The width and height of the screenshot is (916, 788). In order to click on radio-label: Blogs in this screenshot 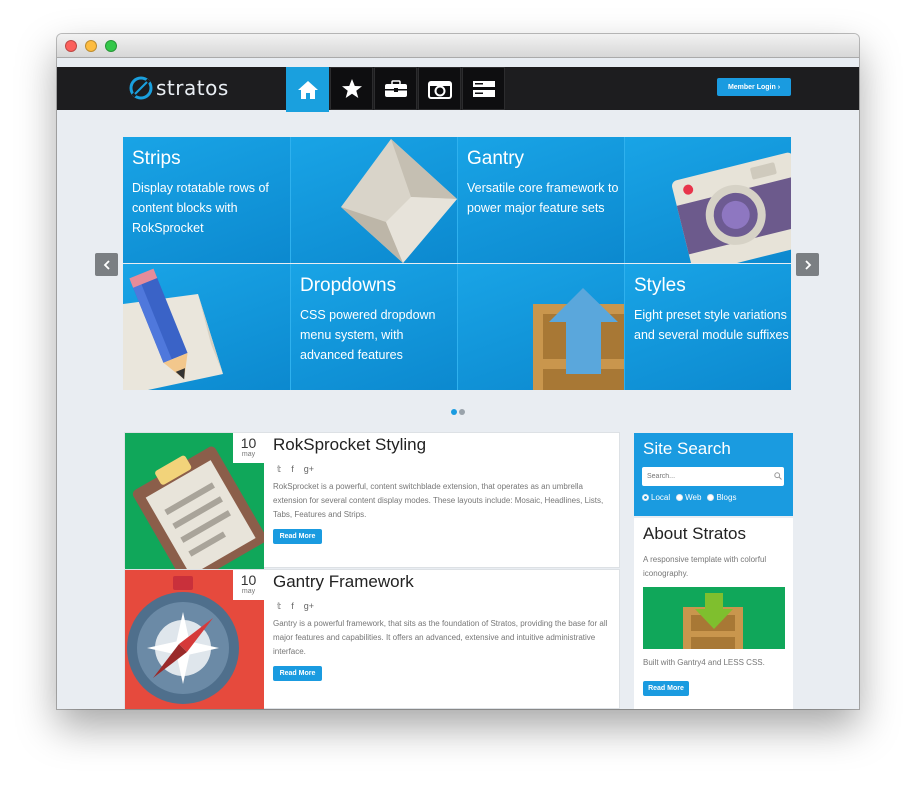, I will do `click(726, 497)`.